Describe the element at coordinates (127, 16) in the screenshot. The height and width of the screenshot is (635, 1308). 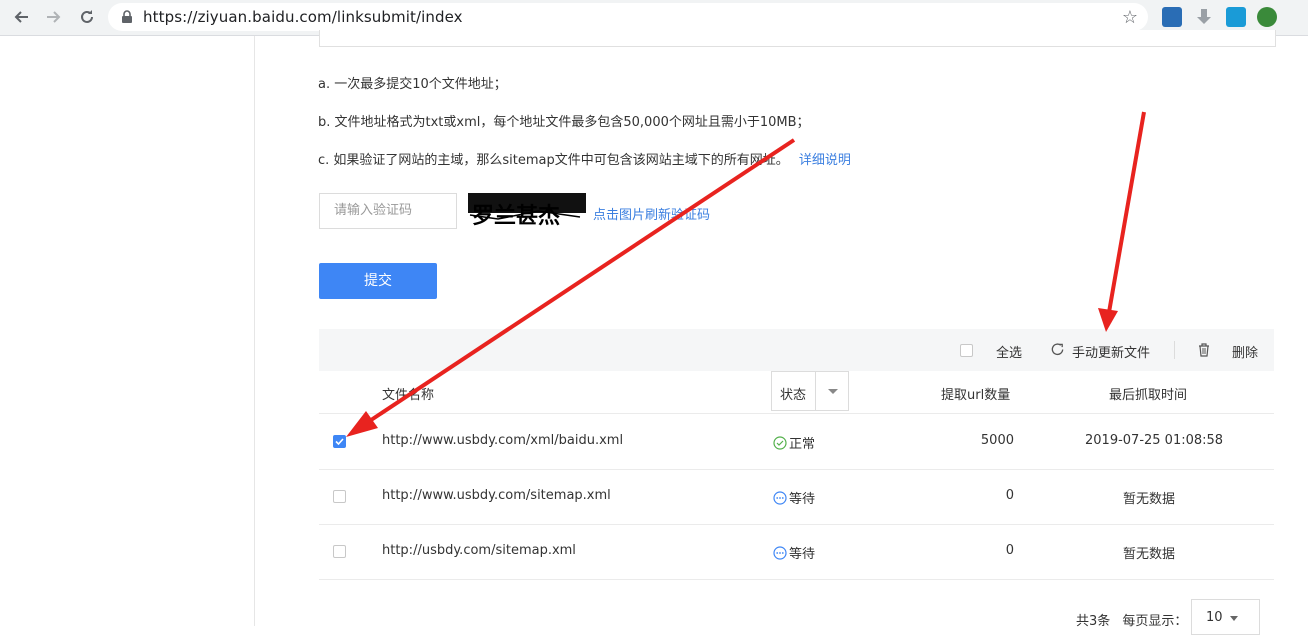
I see `lock-icon` at that location.